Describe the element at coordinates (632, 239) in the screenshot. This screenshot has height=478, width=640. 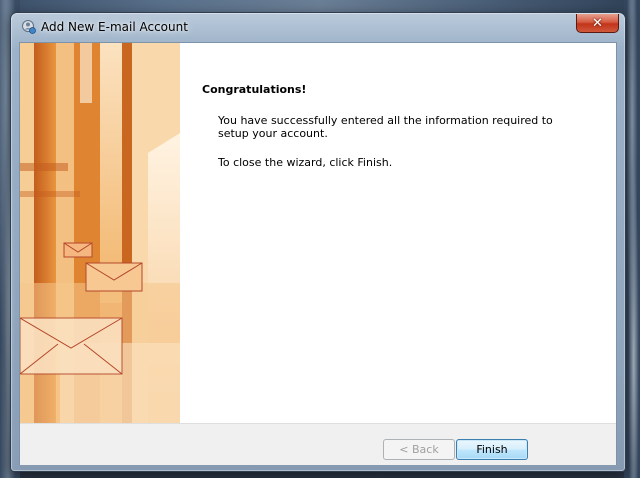
I see `desktop-background-right` at that location.